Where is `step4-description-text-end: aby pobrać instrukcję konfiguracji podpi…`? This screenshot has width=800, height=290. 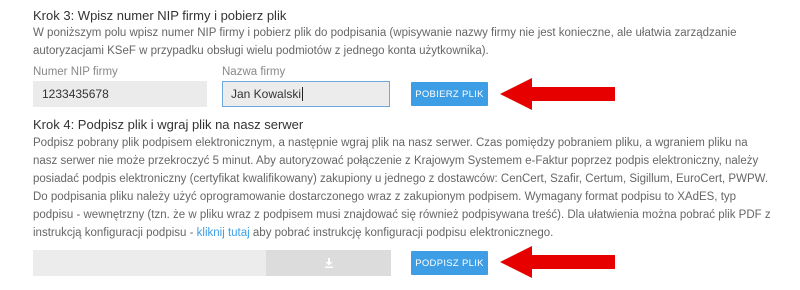
step4-description-text-end: aby pobrać instrukcję konfiguracji podpi… is located at coordinates (401, 233).